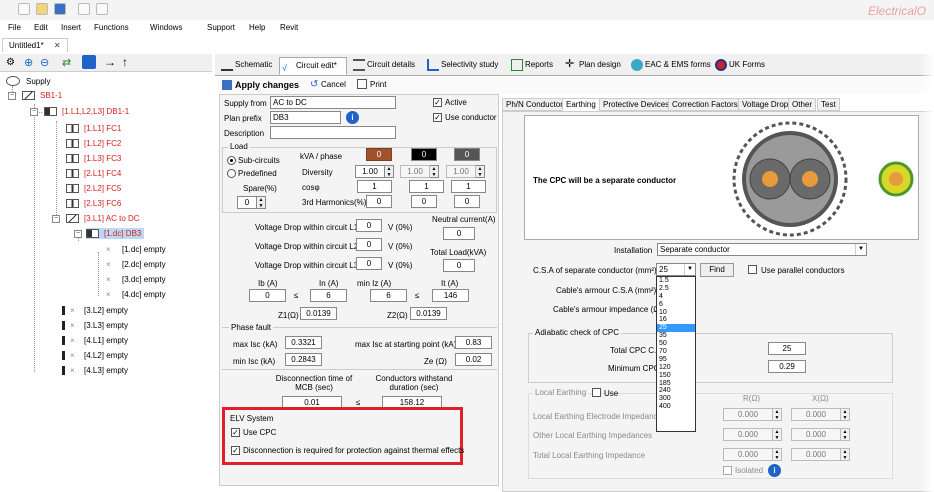  I want to click on tab-test: Test, so click(828, 104).